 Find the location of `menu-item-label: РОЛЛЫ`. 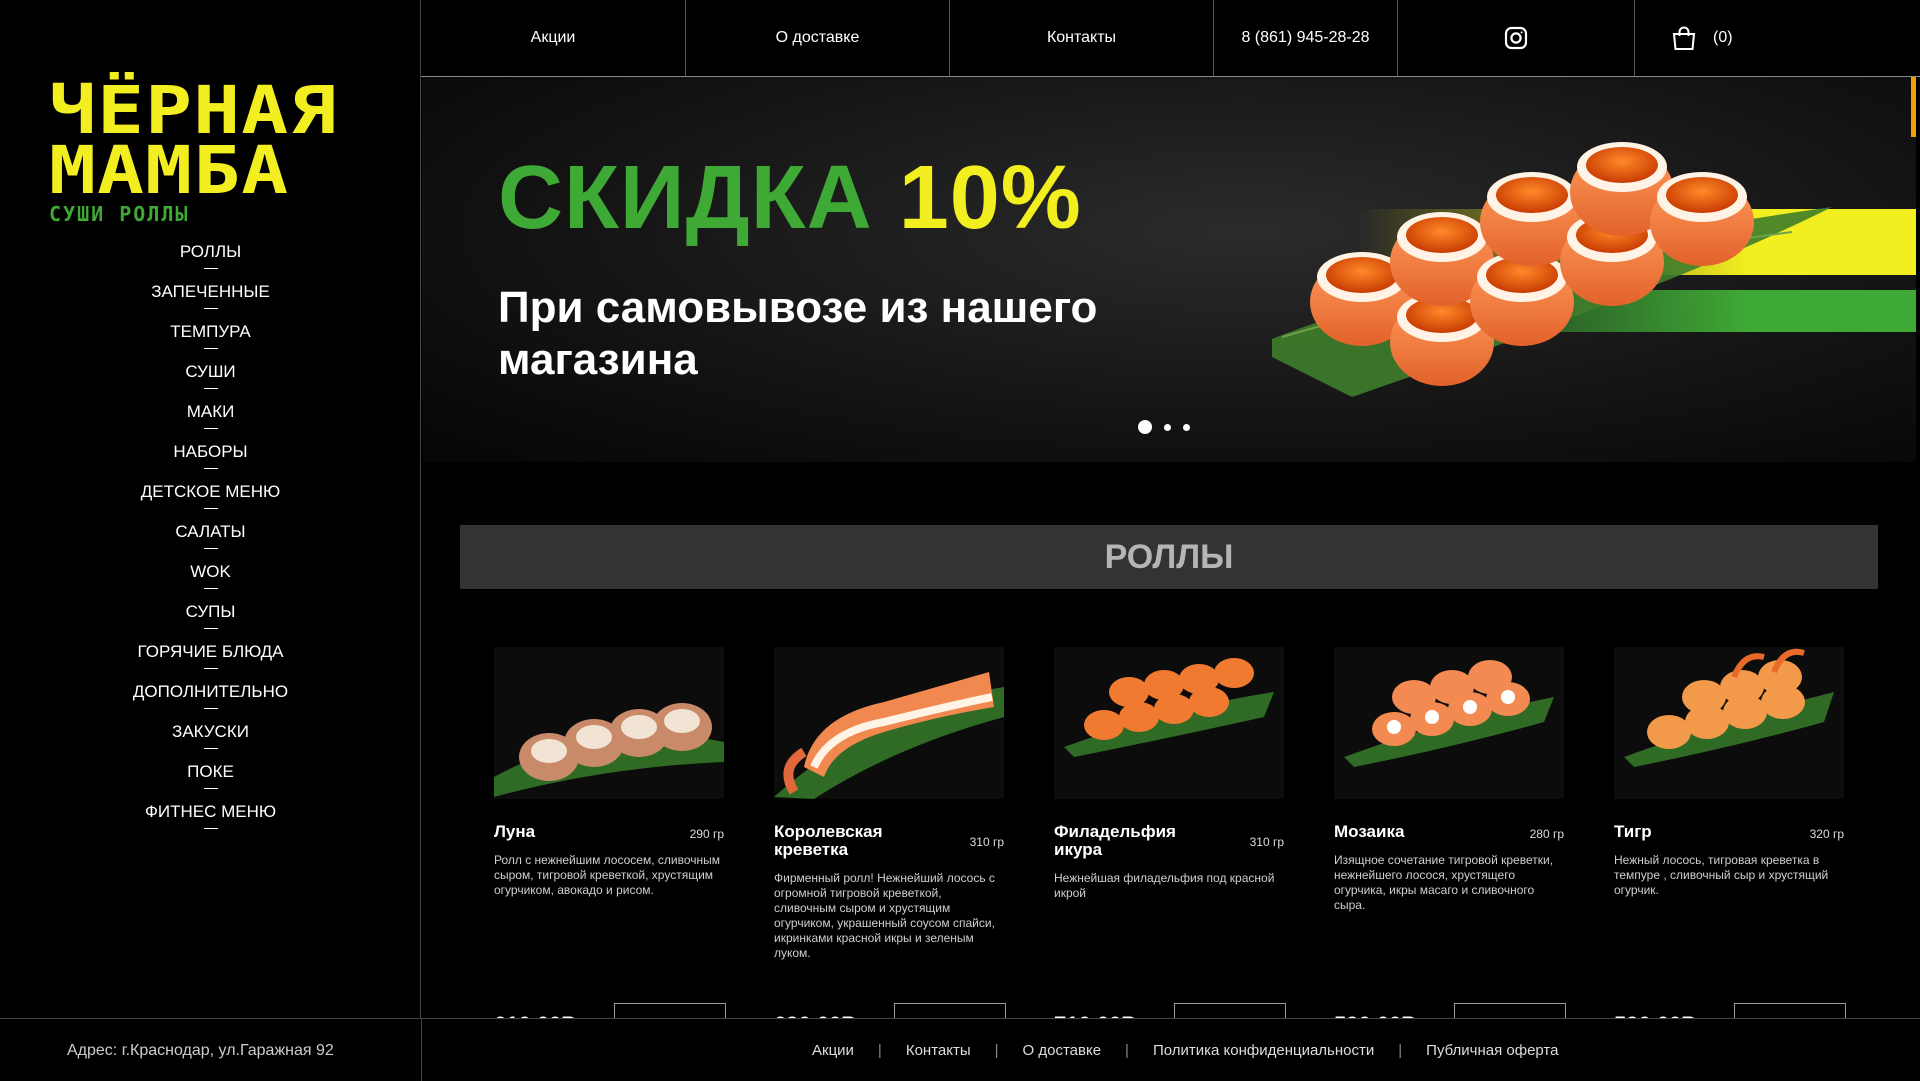

menu-item-label: РОЛЛЫ is located at coordinates (210, 251).